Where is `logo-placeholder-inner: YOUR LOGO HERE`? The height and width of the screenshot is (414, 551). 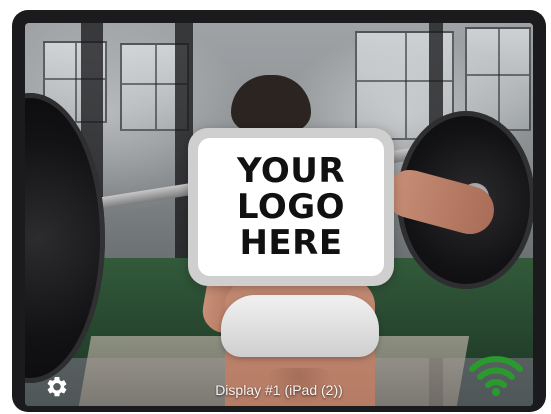
logo-placeholder-inner: YOUR LOGO HERE is located at coordinates (291, 207).